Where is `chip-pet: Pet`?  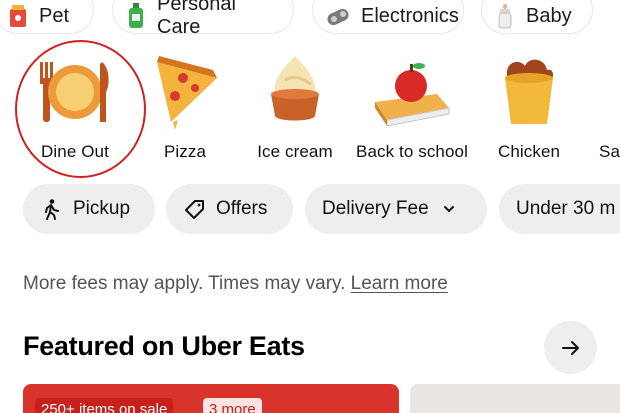 chip-pet: Pet is located at coordinates (47, 17).